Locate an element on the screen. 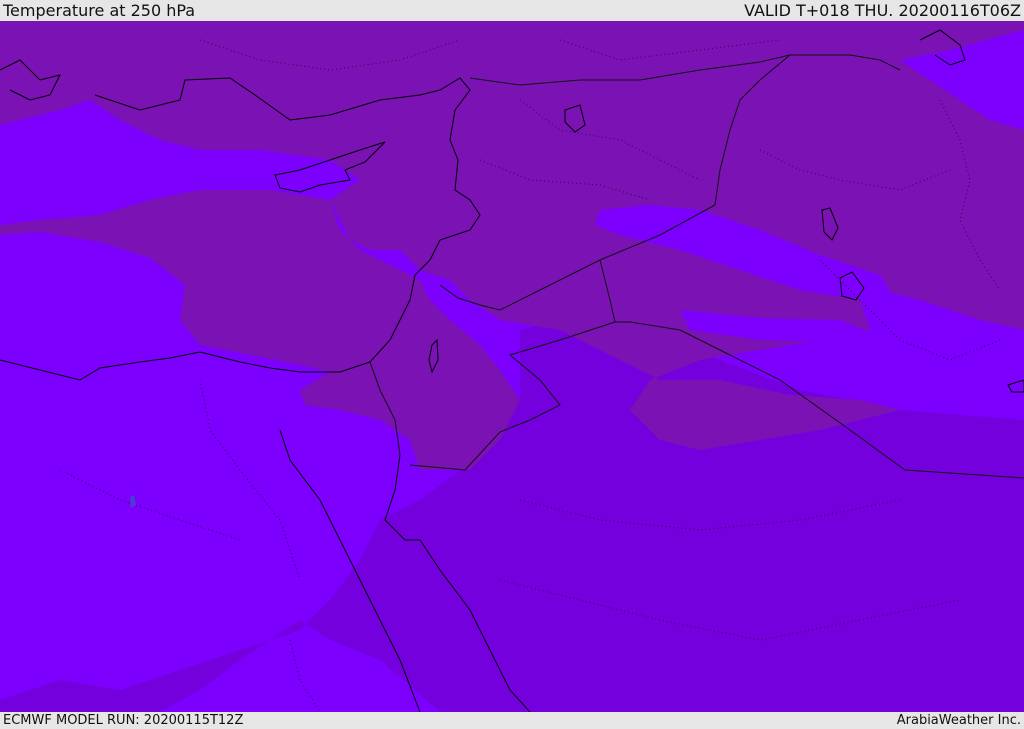  valid-time: VALID T+018 THU. 20200116T06Z is located at coordinates (882, 10).